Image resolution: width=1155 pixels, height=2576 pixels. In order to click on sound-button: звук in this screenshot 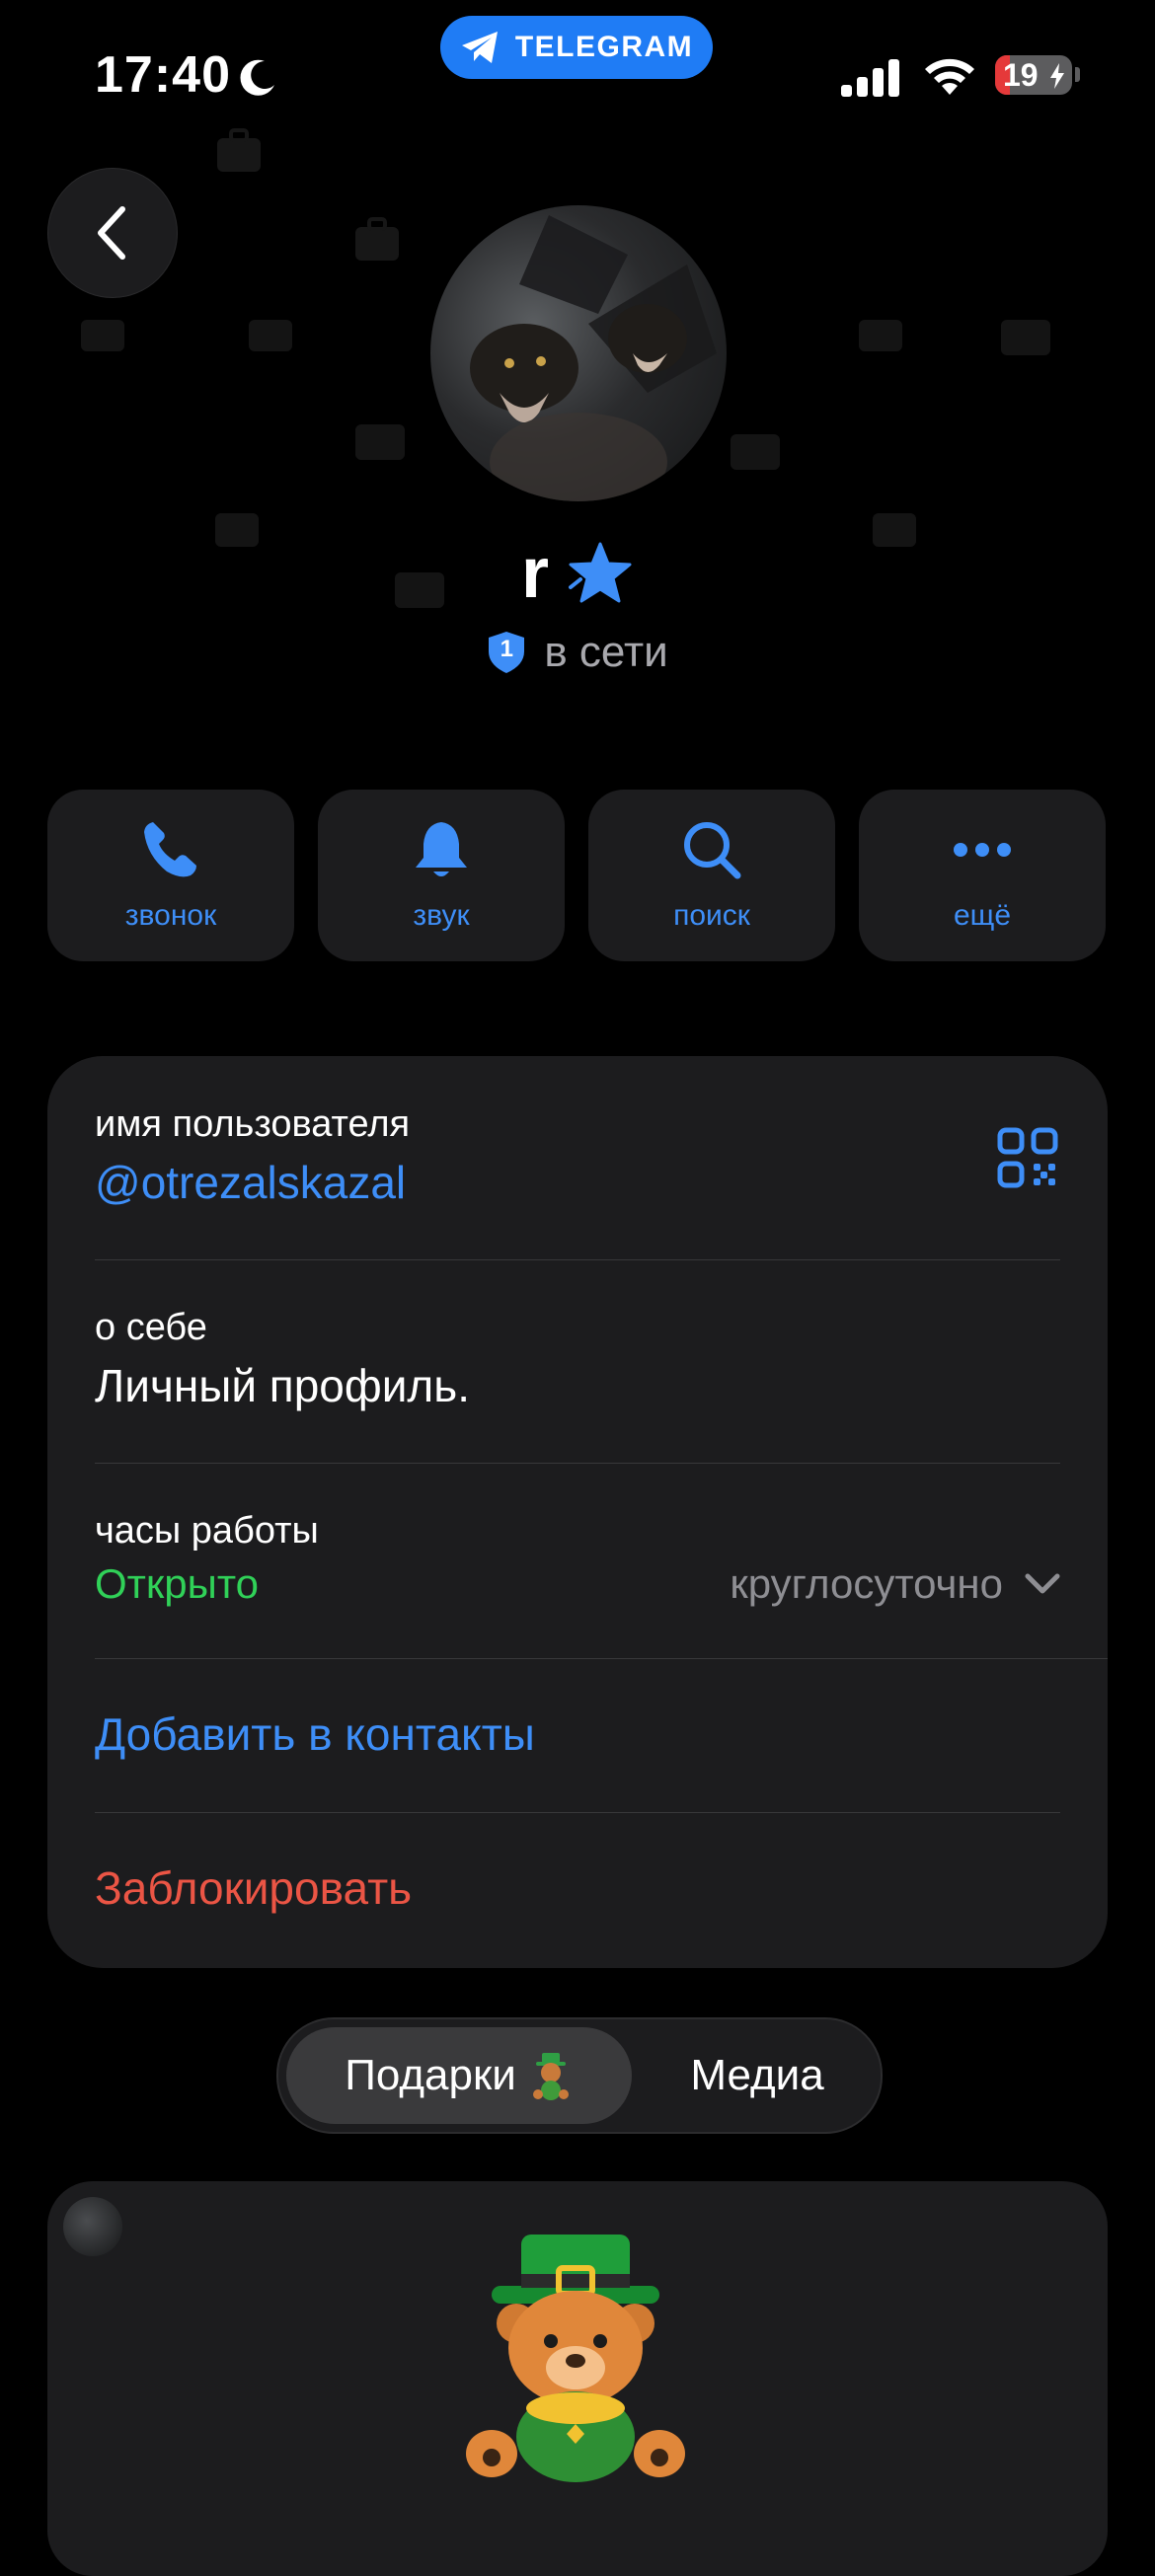, I will do `click(441, 875)`.